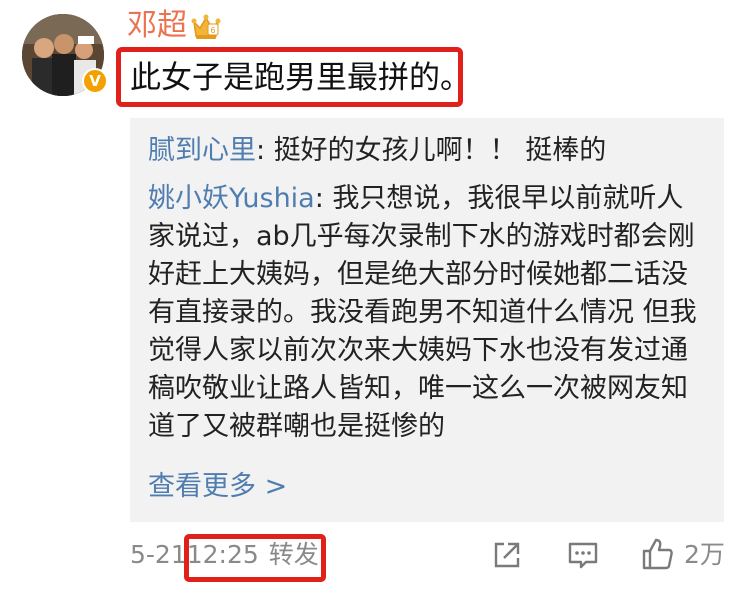 The image size is (750, 592). Describe the element at coordinates (217, 487) in the screenshot. I see `view-more-link: 查看更多 >` at that location.